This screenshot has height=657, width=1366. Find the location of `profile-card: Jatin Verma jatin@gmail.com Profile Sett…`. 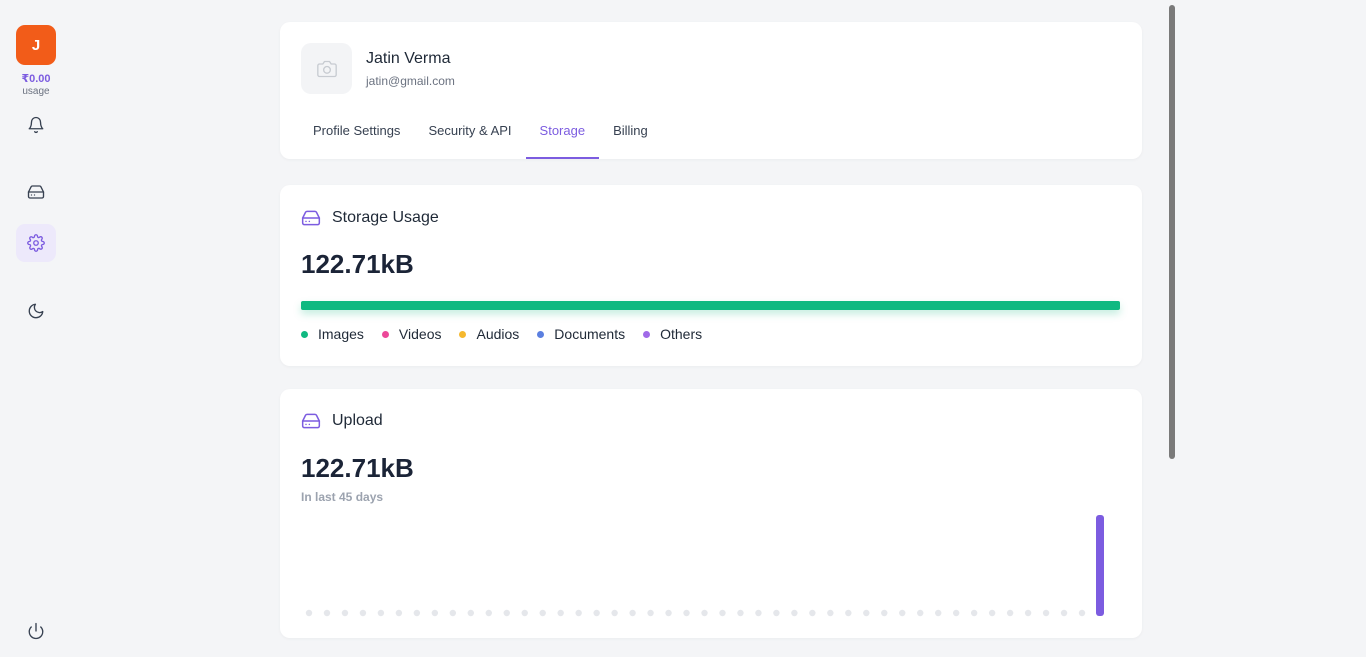

profile-card: Jatin Verma jatin@gmail.com Profile Sett… is located at coordinates (711, 90).